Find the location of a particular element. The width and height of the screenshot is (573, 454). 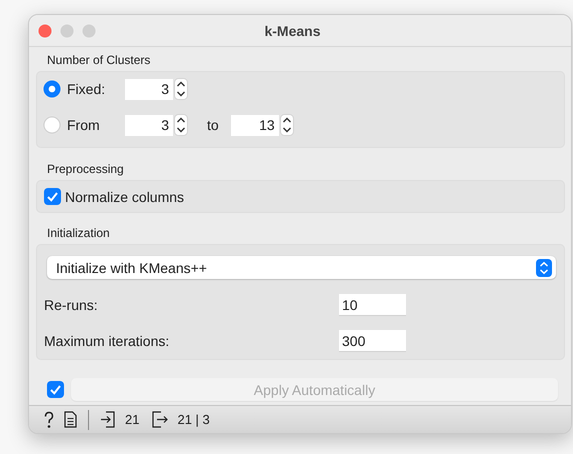

method-dropdown: Initialize with KMeans++ is located at coordinates (301, 267).